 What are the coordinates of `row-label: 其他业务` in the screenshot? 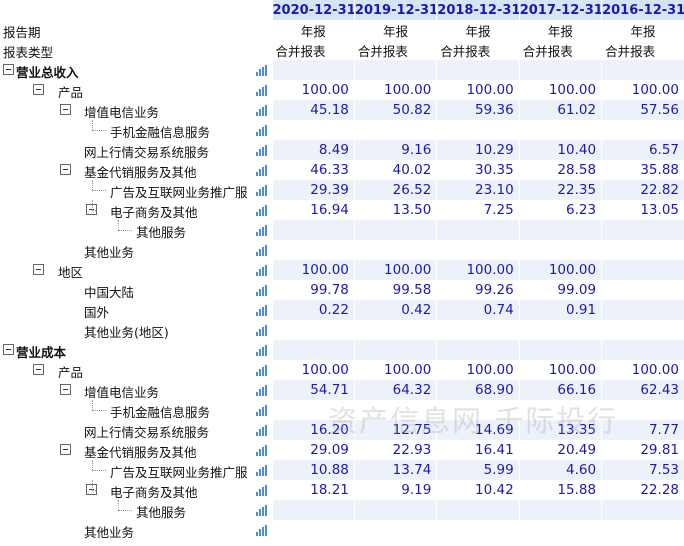 It's located at (109, 252).